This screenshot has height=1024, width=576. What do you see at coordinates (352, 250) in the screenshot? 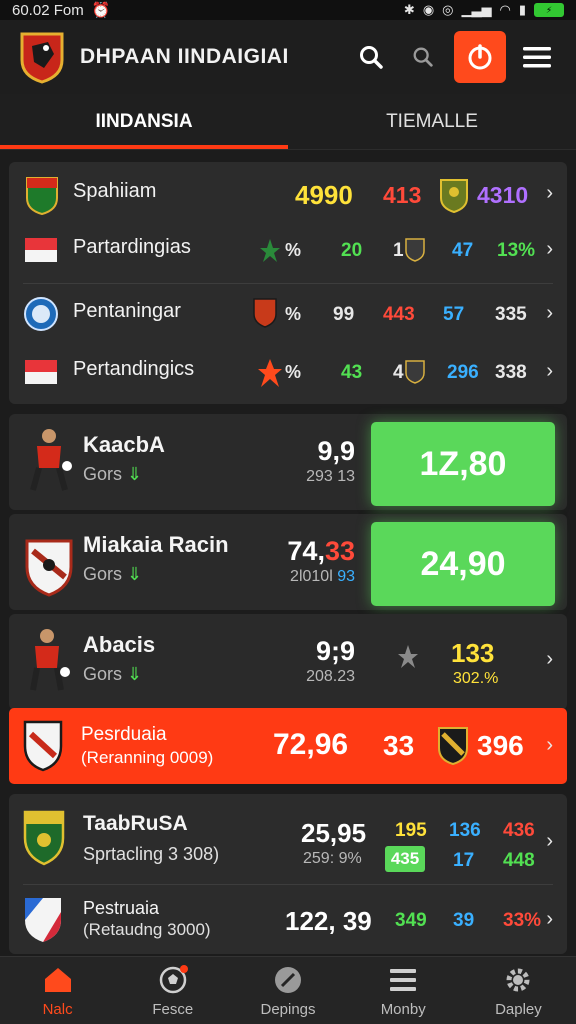
I see `stat-value: 20` at bounding box center [352, 250].